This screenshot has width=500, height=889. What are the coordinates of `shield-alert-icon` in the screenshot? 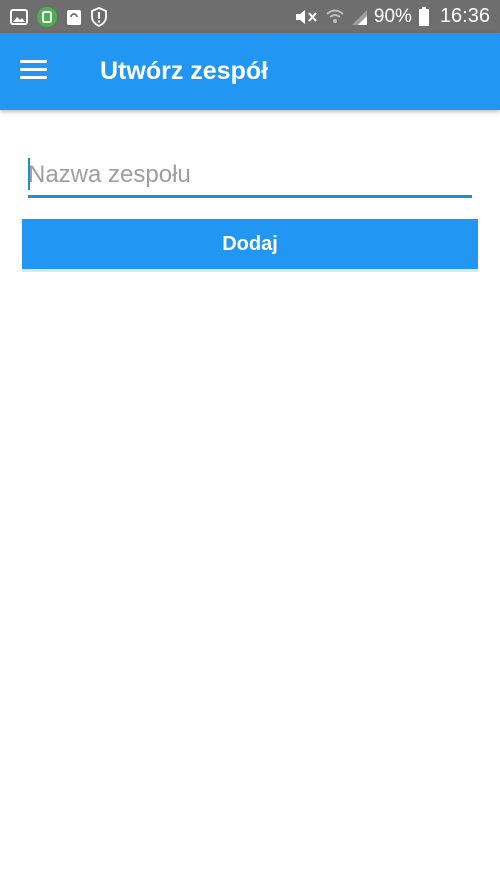 It's located at (99, 16).